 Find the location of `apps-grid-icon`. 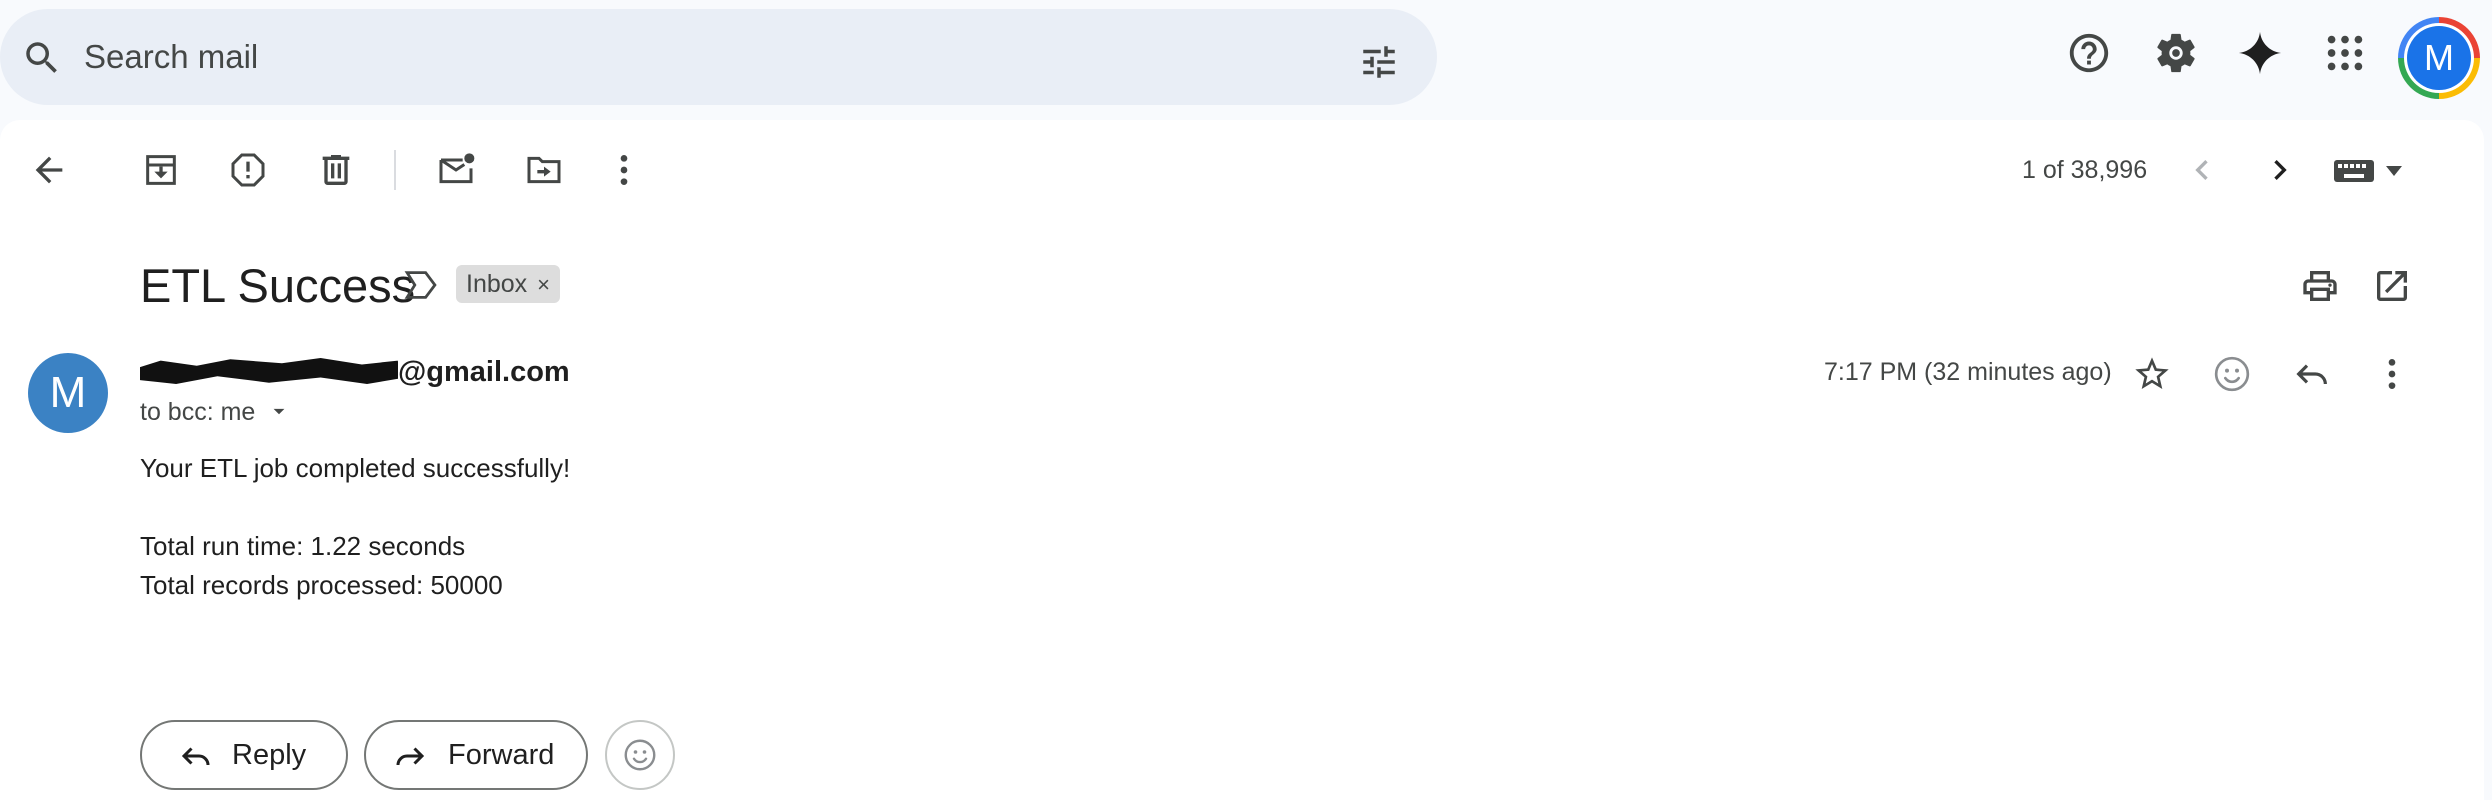

apps-grid-icon is located at coordinates (2345, 53).